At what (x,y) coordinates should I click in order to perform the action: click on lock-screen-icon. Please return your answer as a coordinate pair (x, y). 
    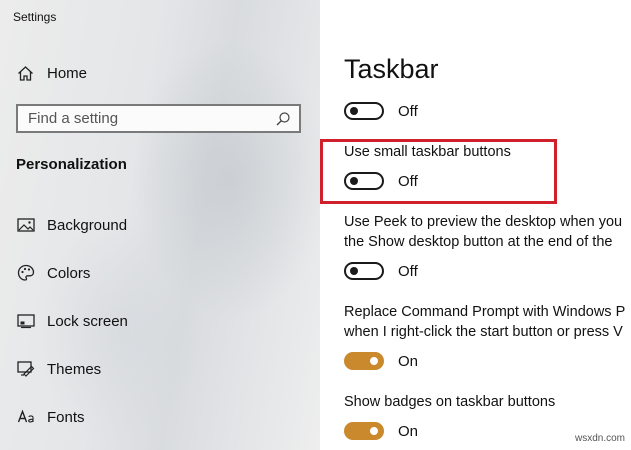
    Looking at the image, I should click on (26, 321).